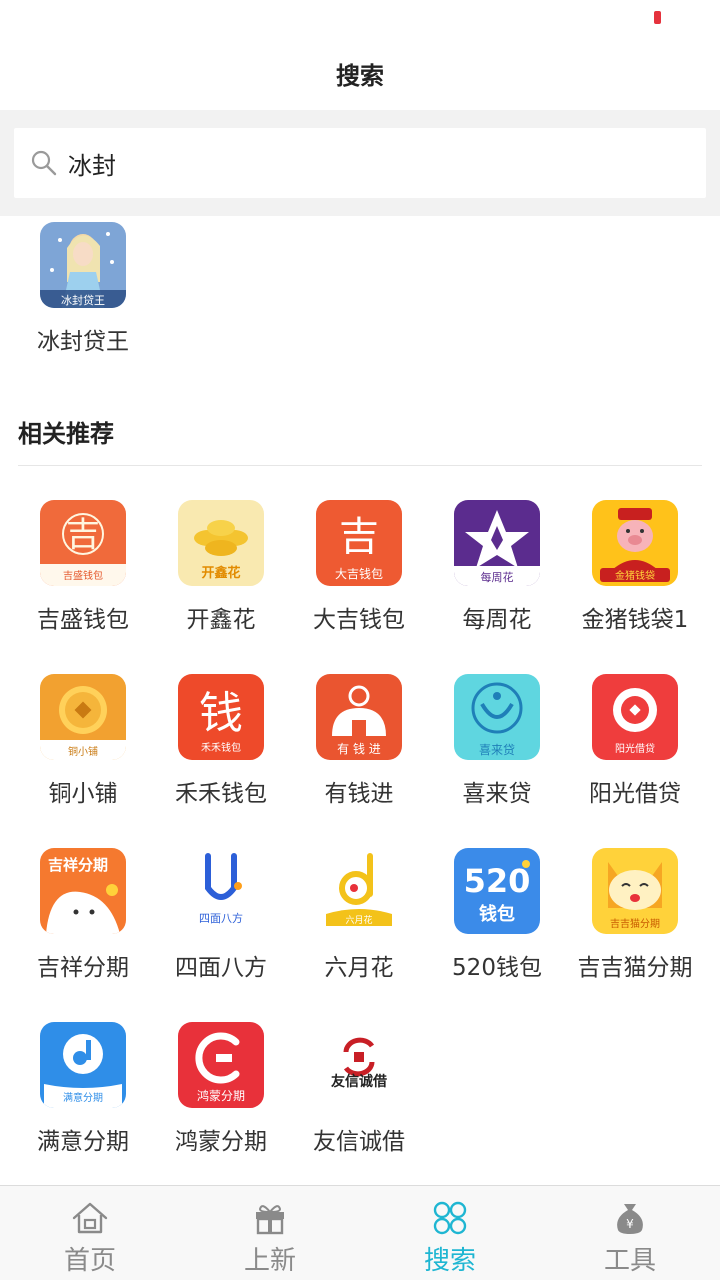 The width and height of the screenshot is (720, 1280). I want to click on app-item: 阳光借贷 阳光借贷, so click(635, 741).